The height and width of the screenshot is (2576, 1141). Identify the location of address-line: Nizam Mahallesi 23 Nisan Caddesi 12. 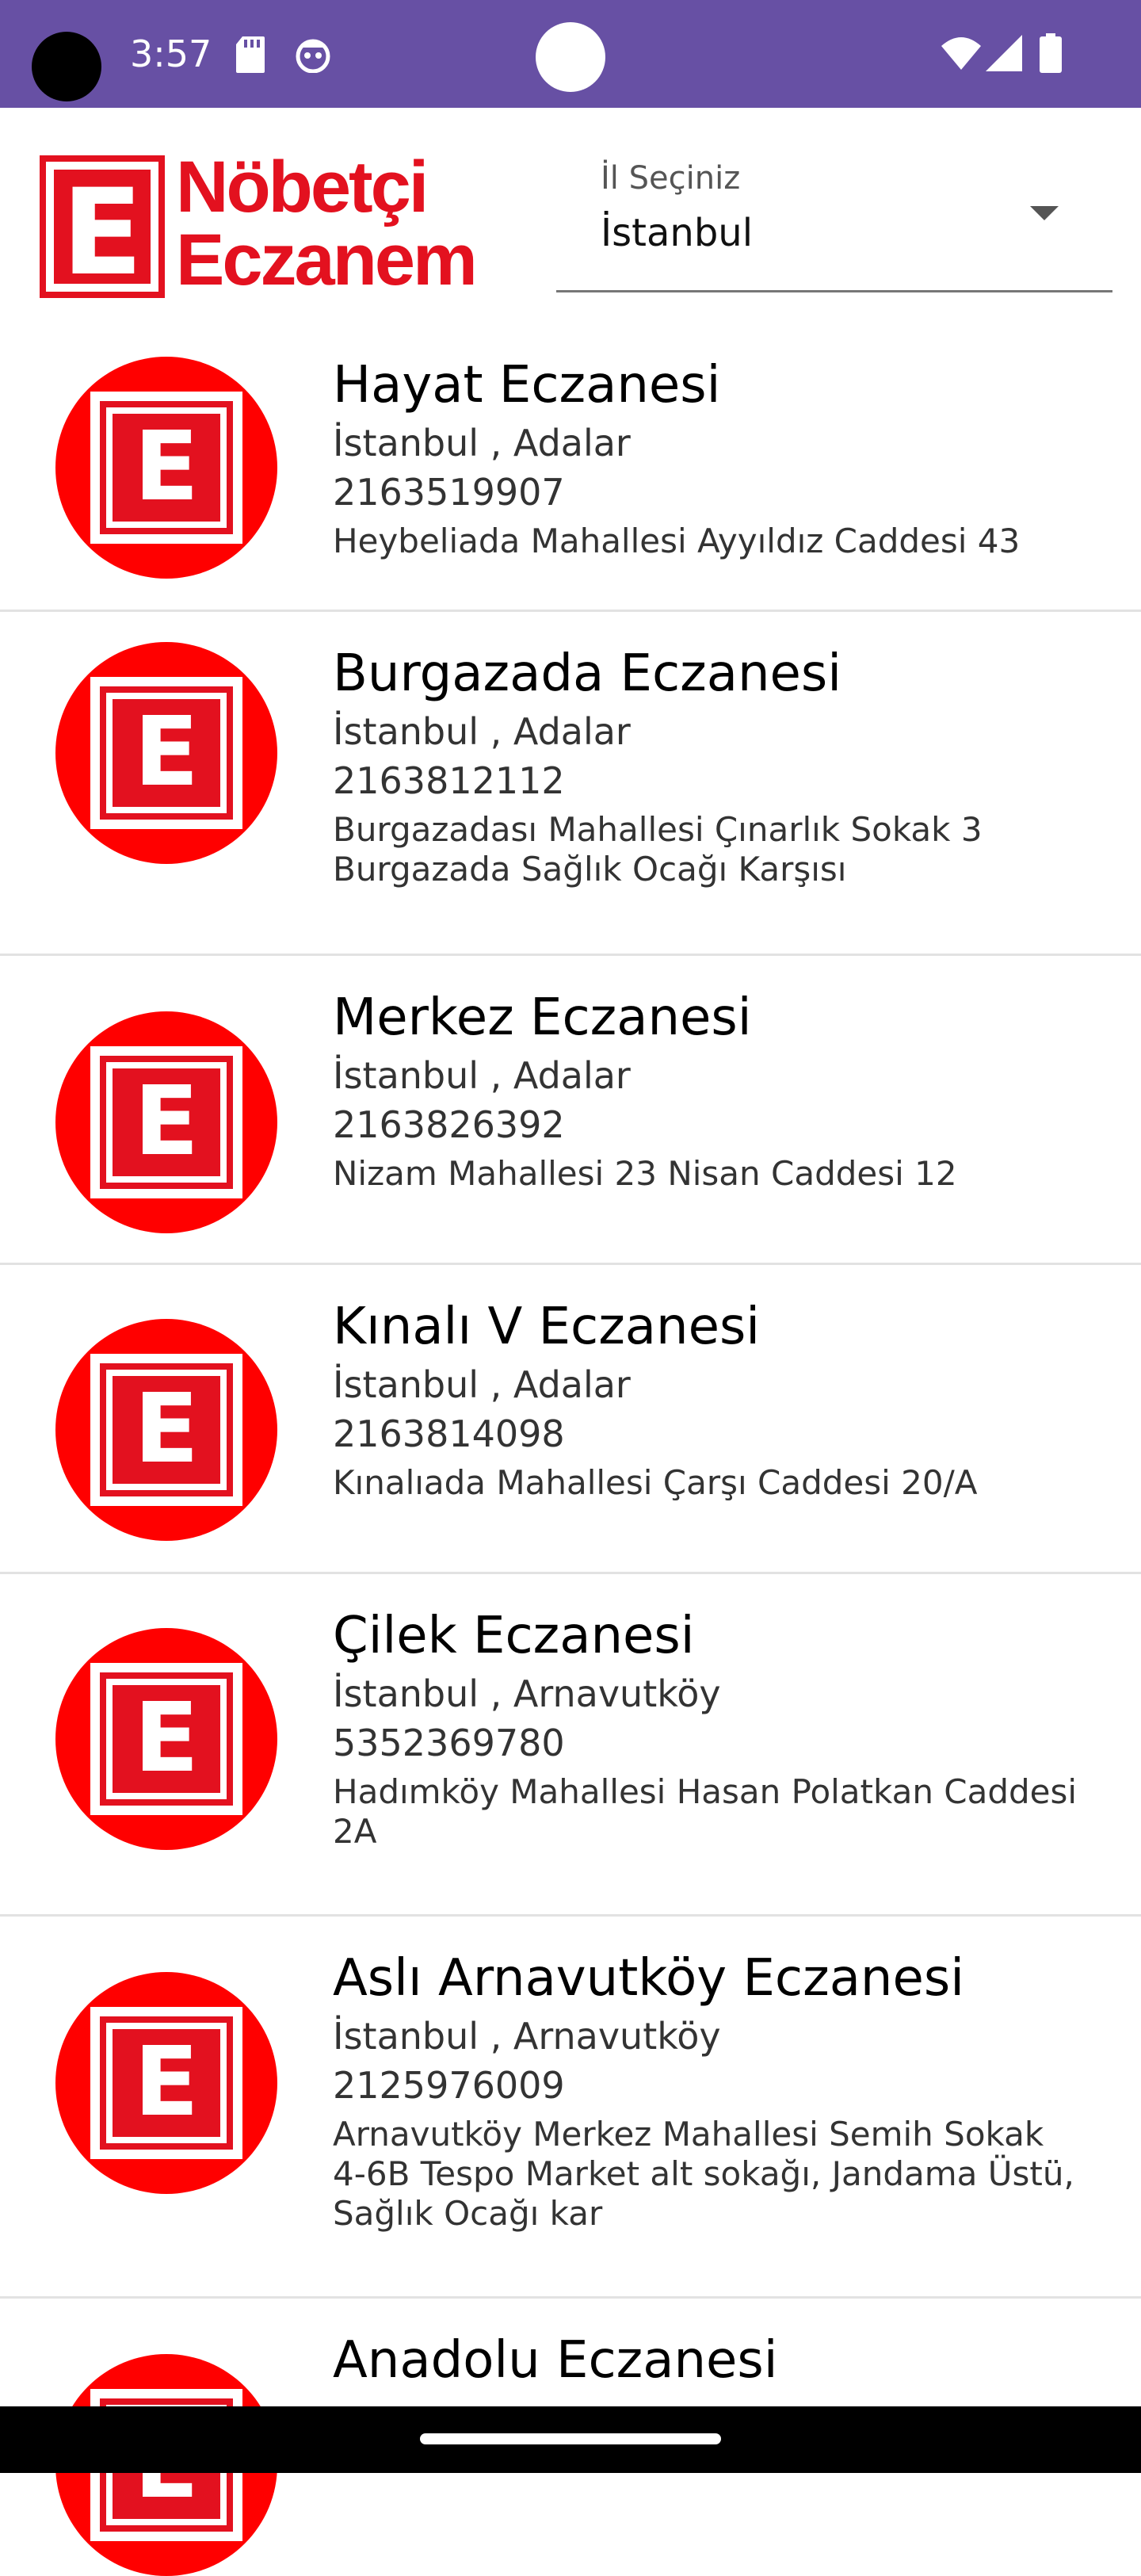
(645, 1173).